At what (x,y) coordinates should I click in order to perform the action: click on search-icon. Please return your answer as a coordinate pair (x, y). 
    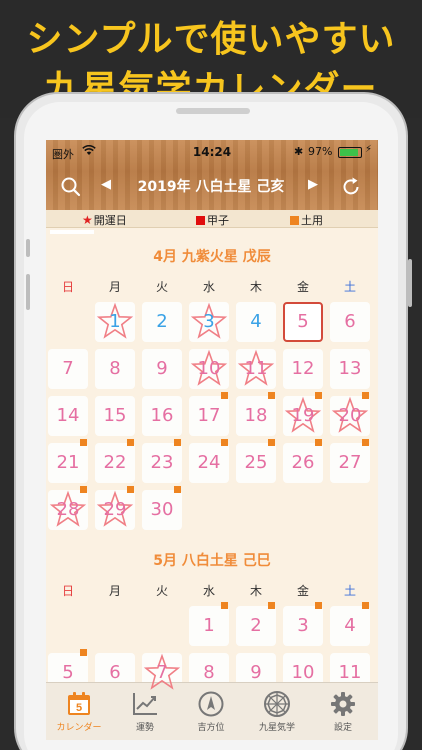
    Looking at the image, I should click on (71, 187).